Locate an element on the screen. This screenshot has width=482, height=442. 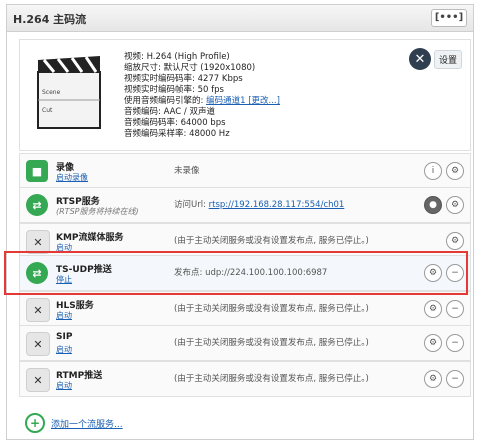
wrench-icon: ✕ is located at coordinates (419, 59).